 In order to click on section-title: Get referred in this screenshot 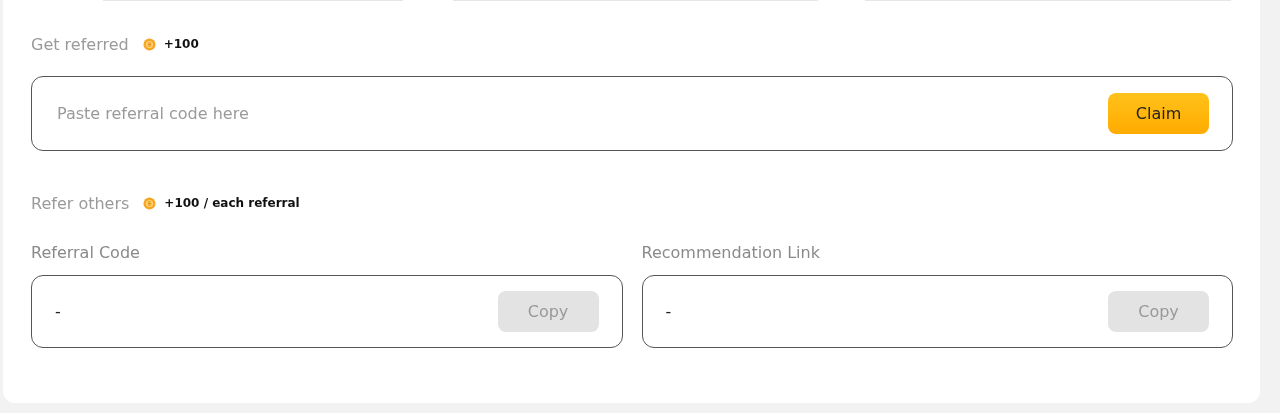, I will do `click(80, 44)`.